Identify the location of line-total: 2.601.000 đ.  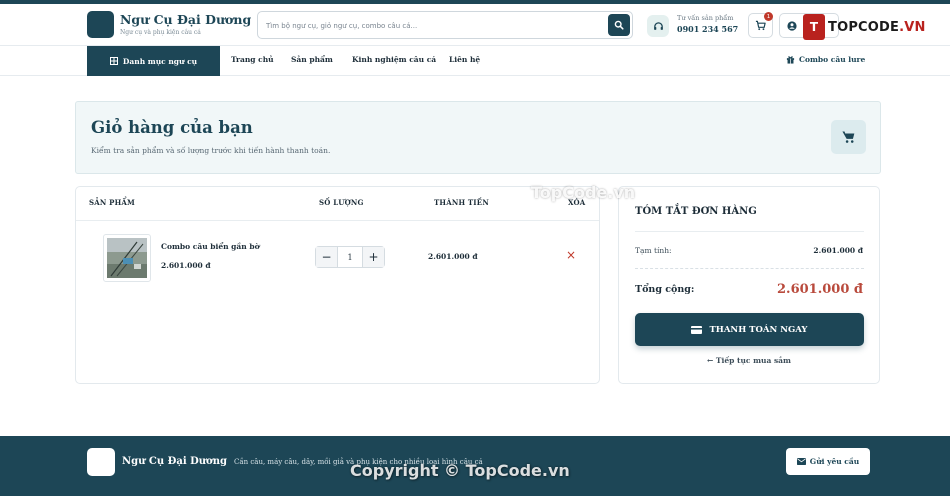
(453, 256).